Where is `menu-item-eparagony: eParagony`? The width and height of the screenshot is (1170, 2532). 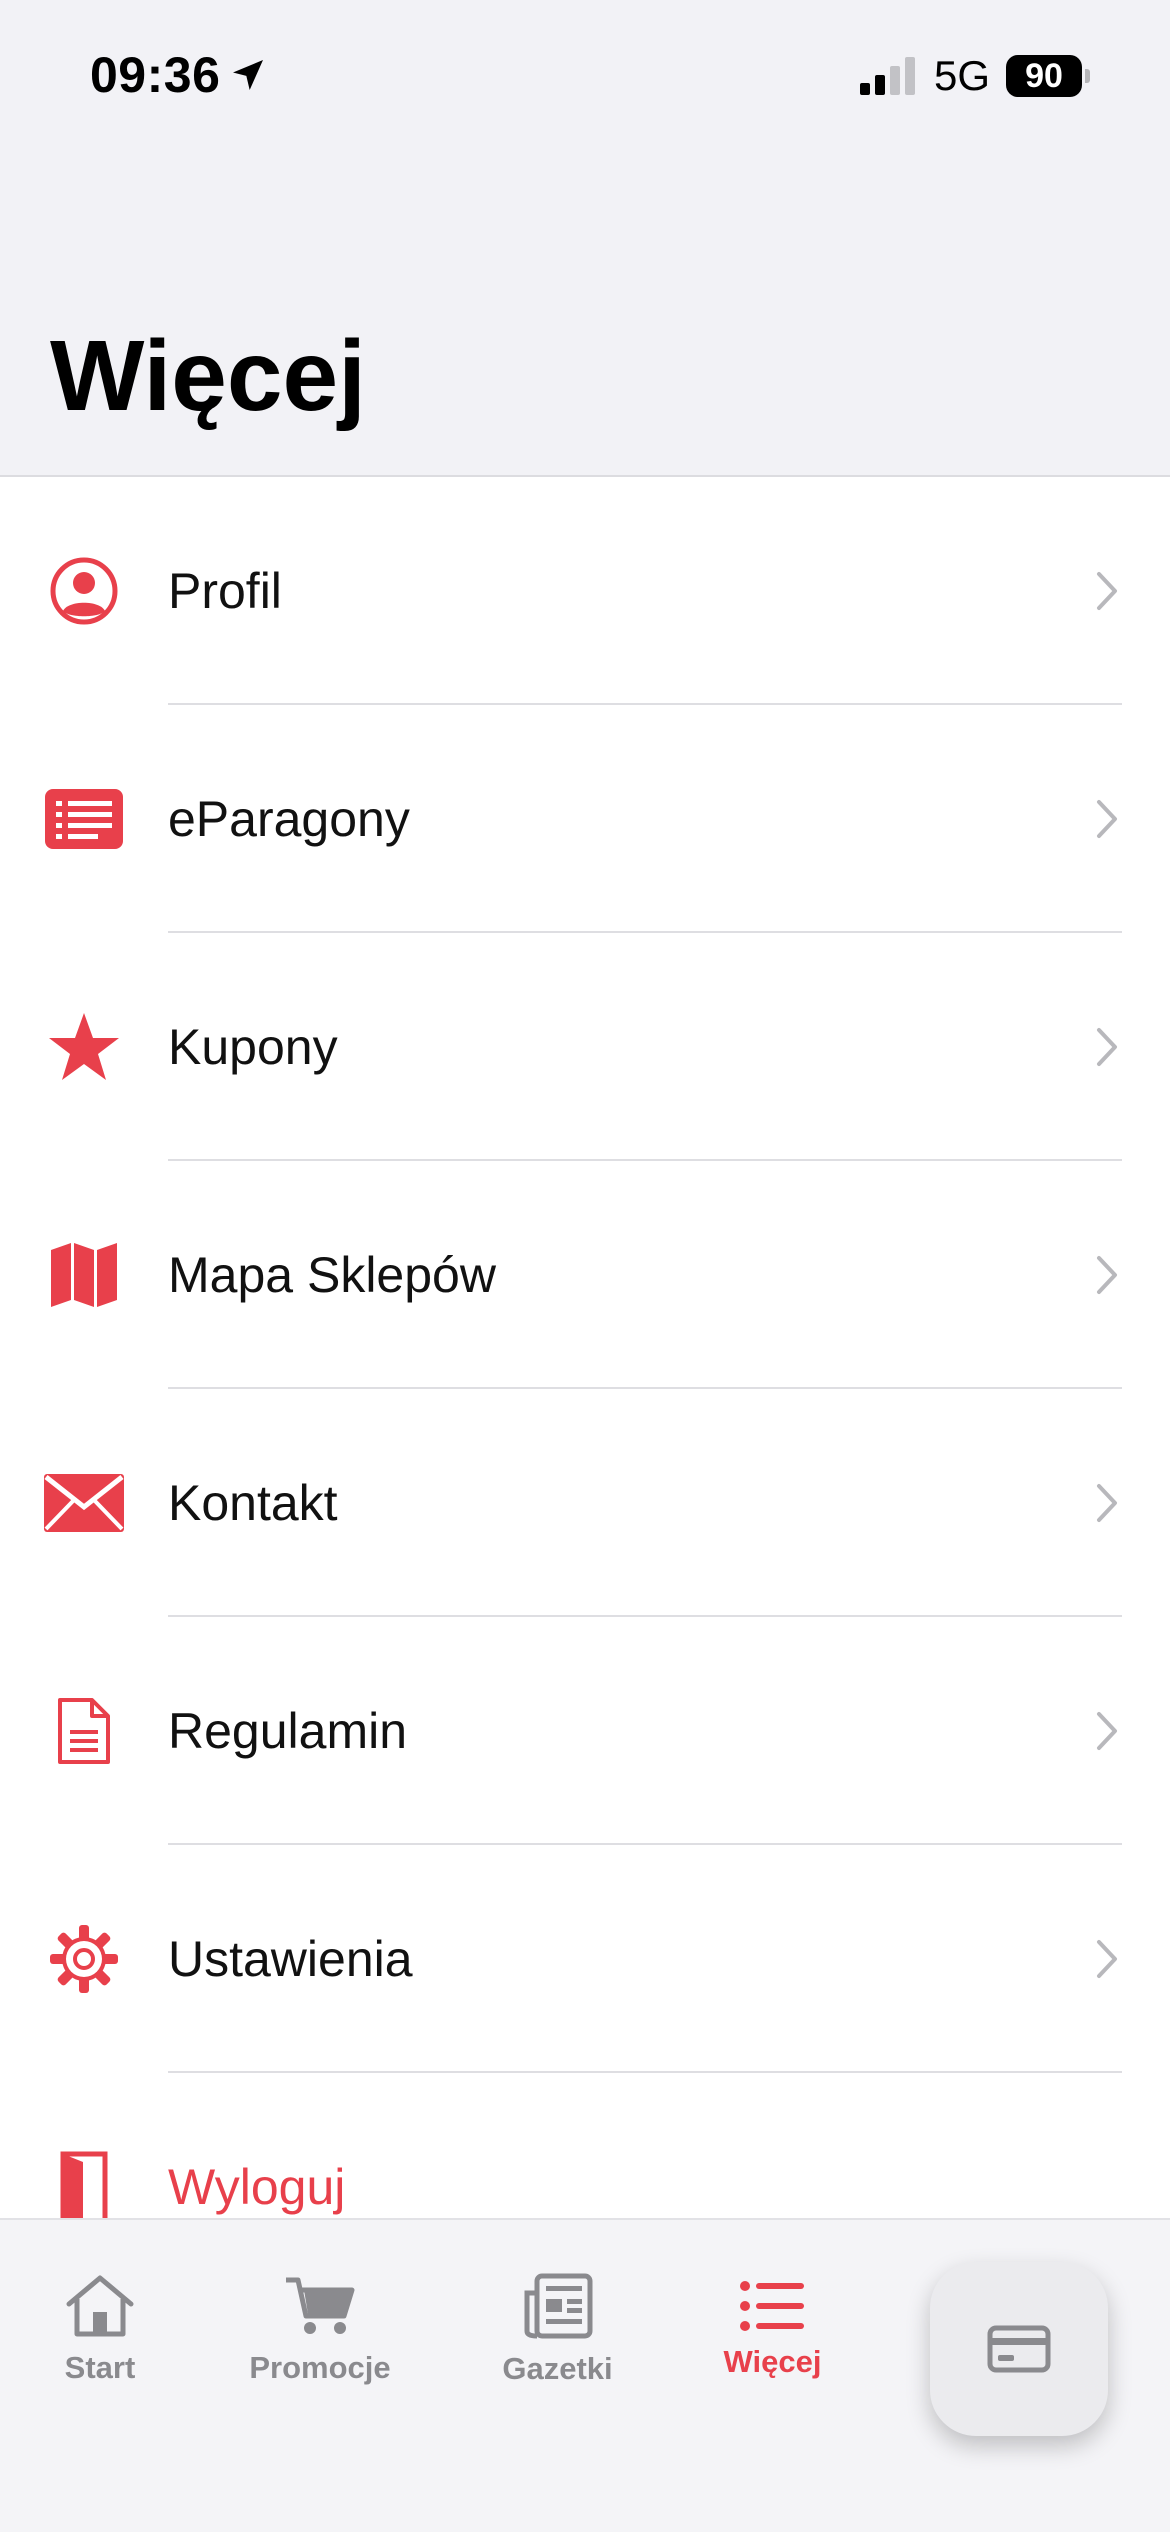 menu-item-eparagony: eParagony is located at coordinates (585, 819).